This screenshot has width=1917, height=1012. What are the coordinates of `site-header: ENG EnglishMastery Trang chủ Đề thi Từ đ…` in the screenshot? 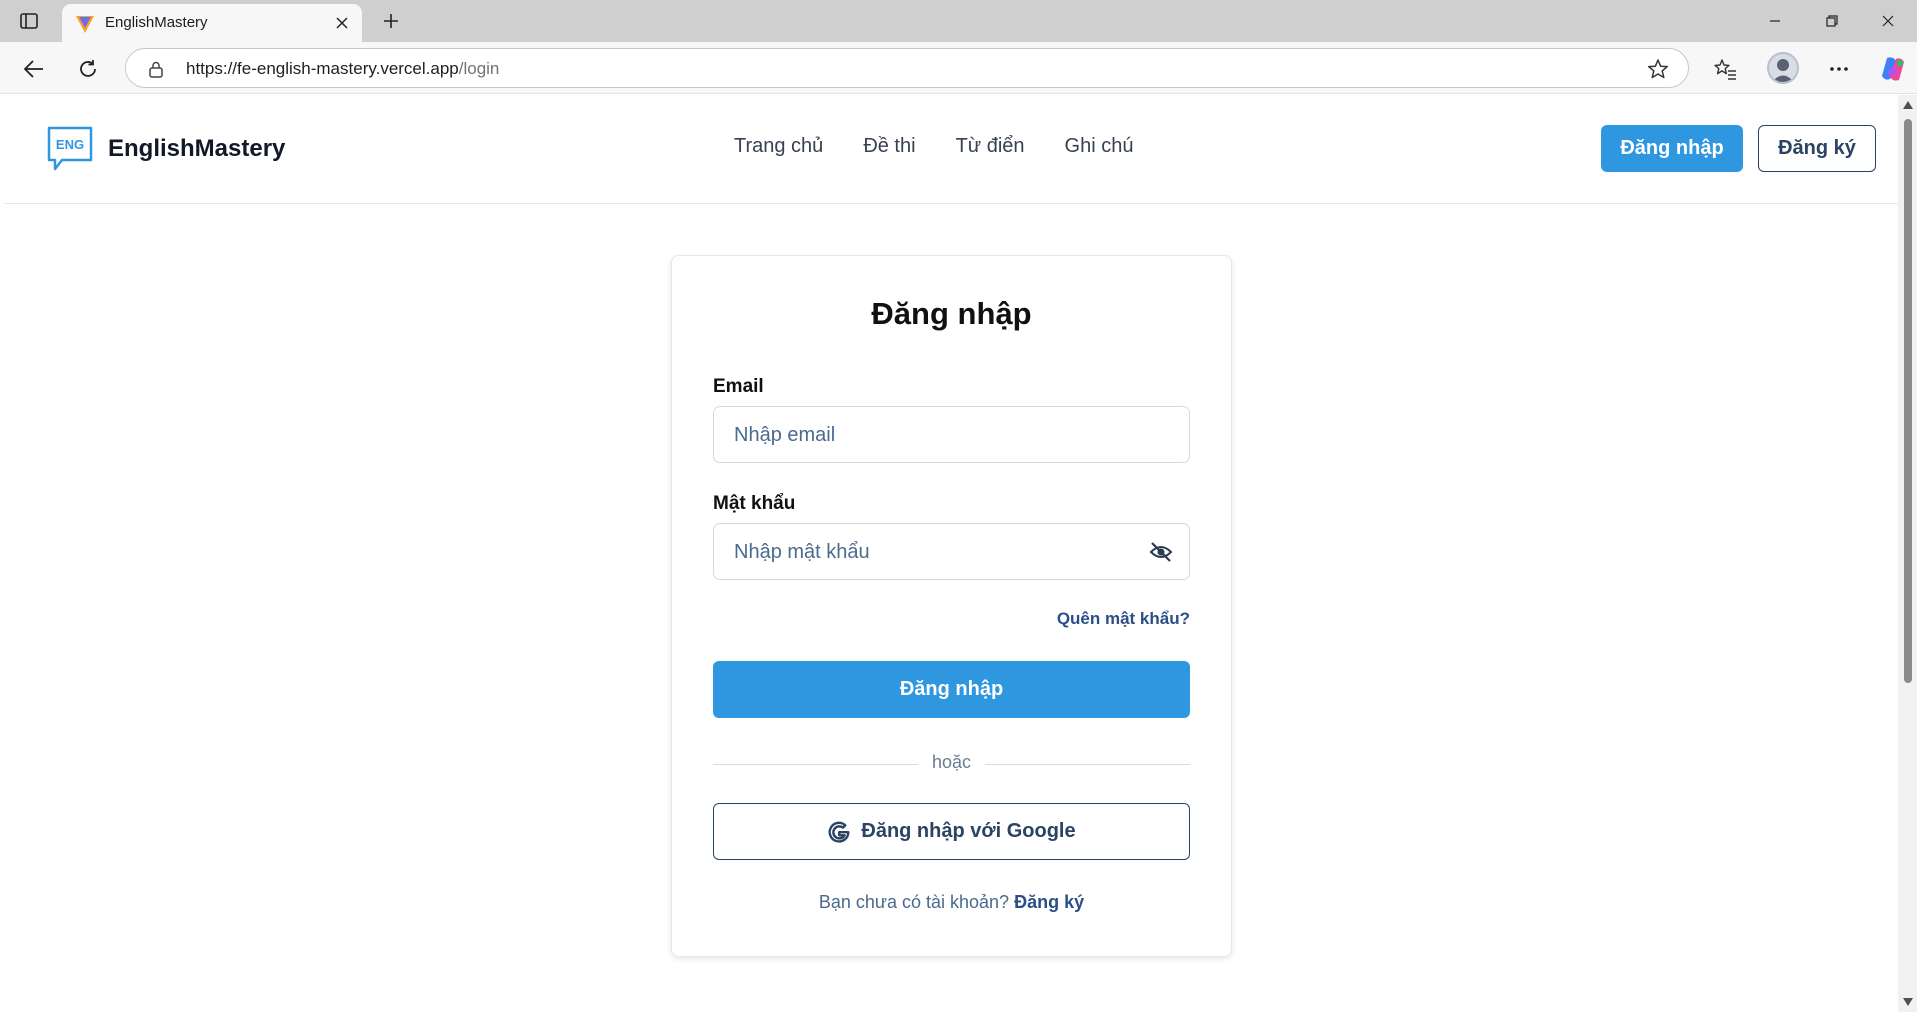 It's located at (951, 149).